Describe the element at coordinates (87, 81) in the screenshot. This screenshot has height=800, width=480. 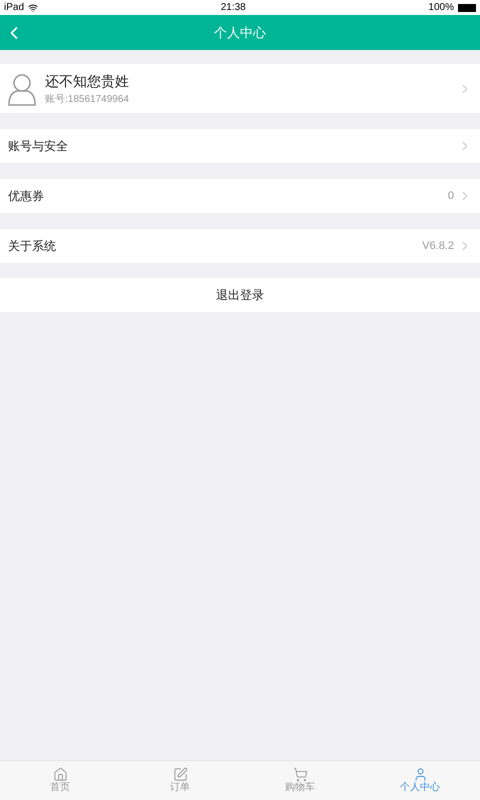
I see `user-name: 还不知您贵姓` at that location.